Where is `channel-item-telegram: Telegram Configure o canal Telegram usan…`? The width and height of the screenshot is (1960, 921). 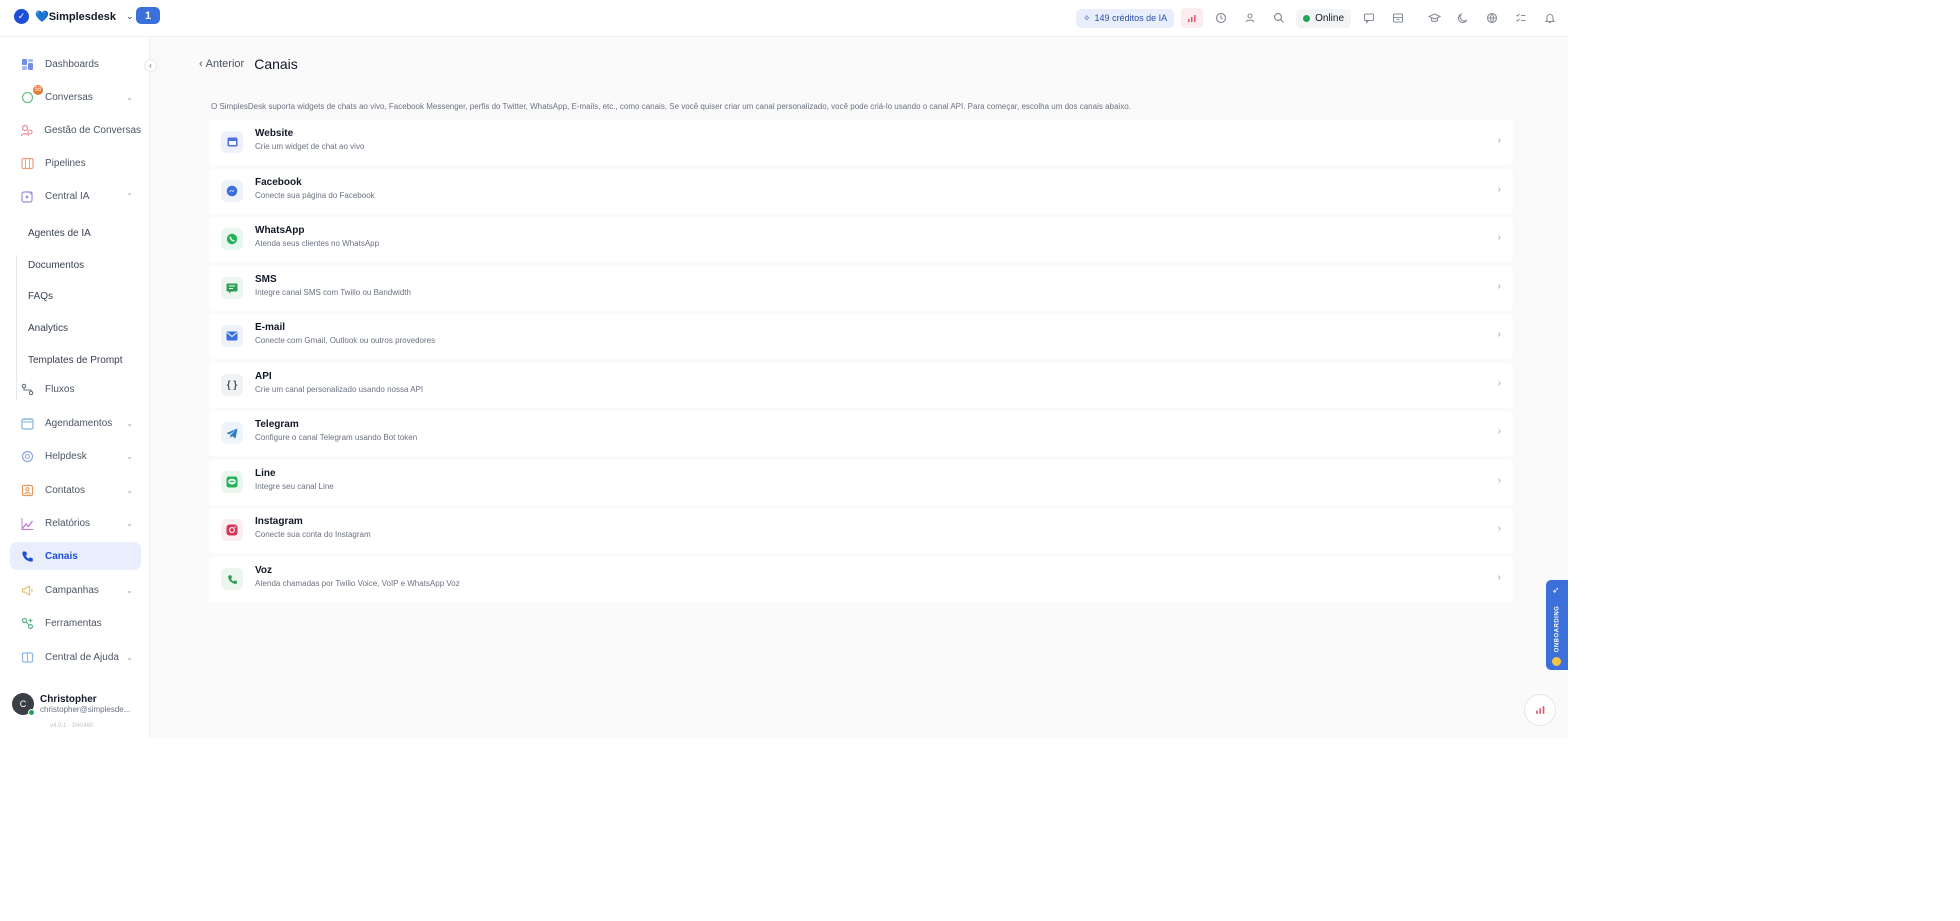
channel-item-telegram: Telegram Configure o canal Telegram usan… is located at coordinates (861, 433).